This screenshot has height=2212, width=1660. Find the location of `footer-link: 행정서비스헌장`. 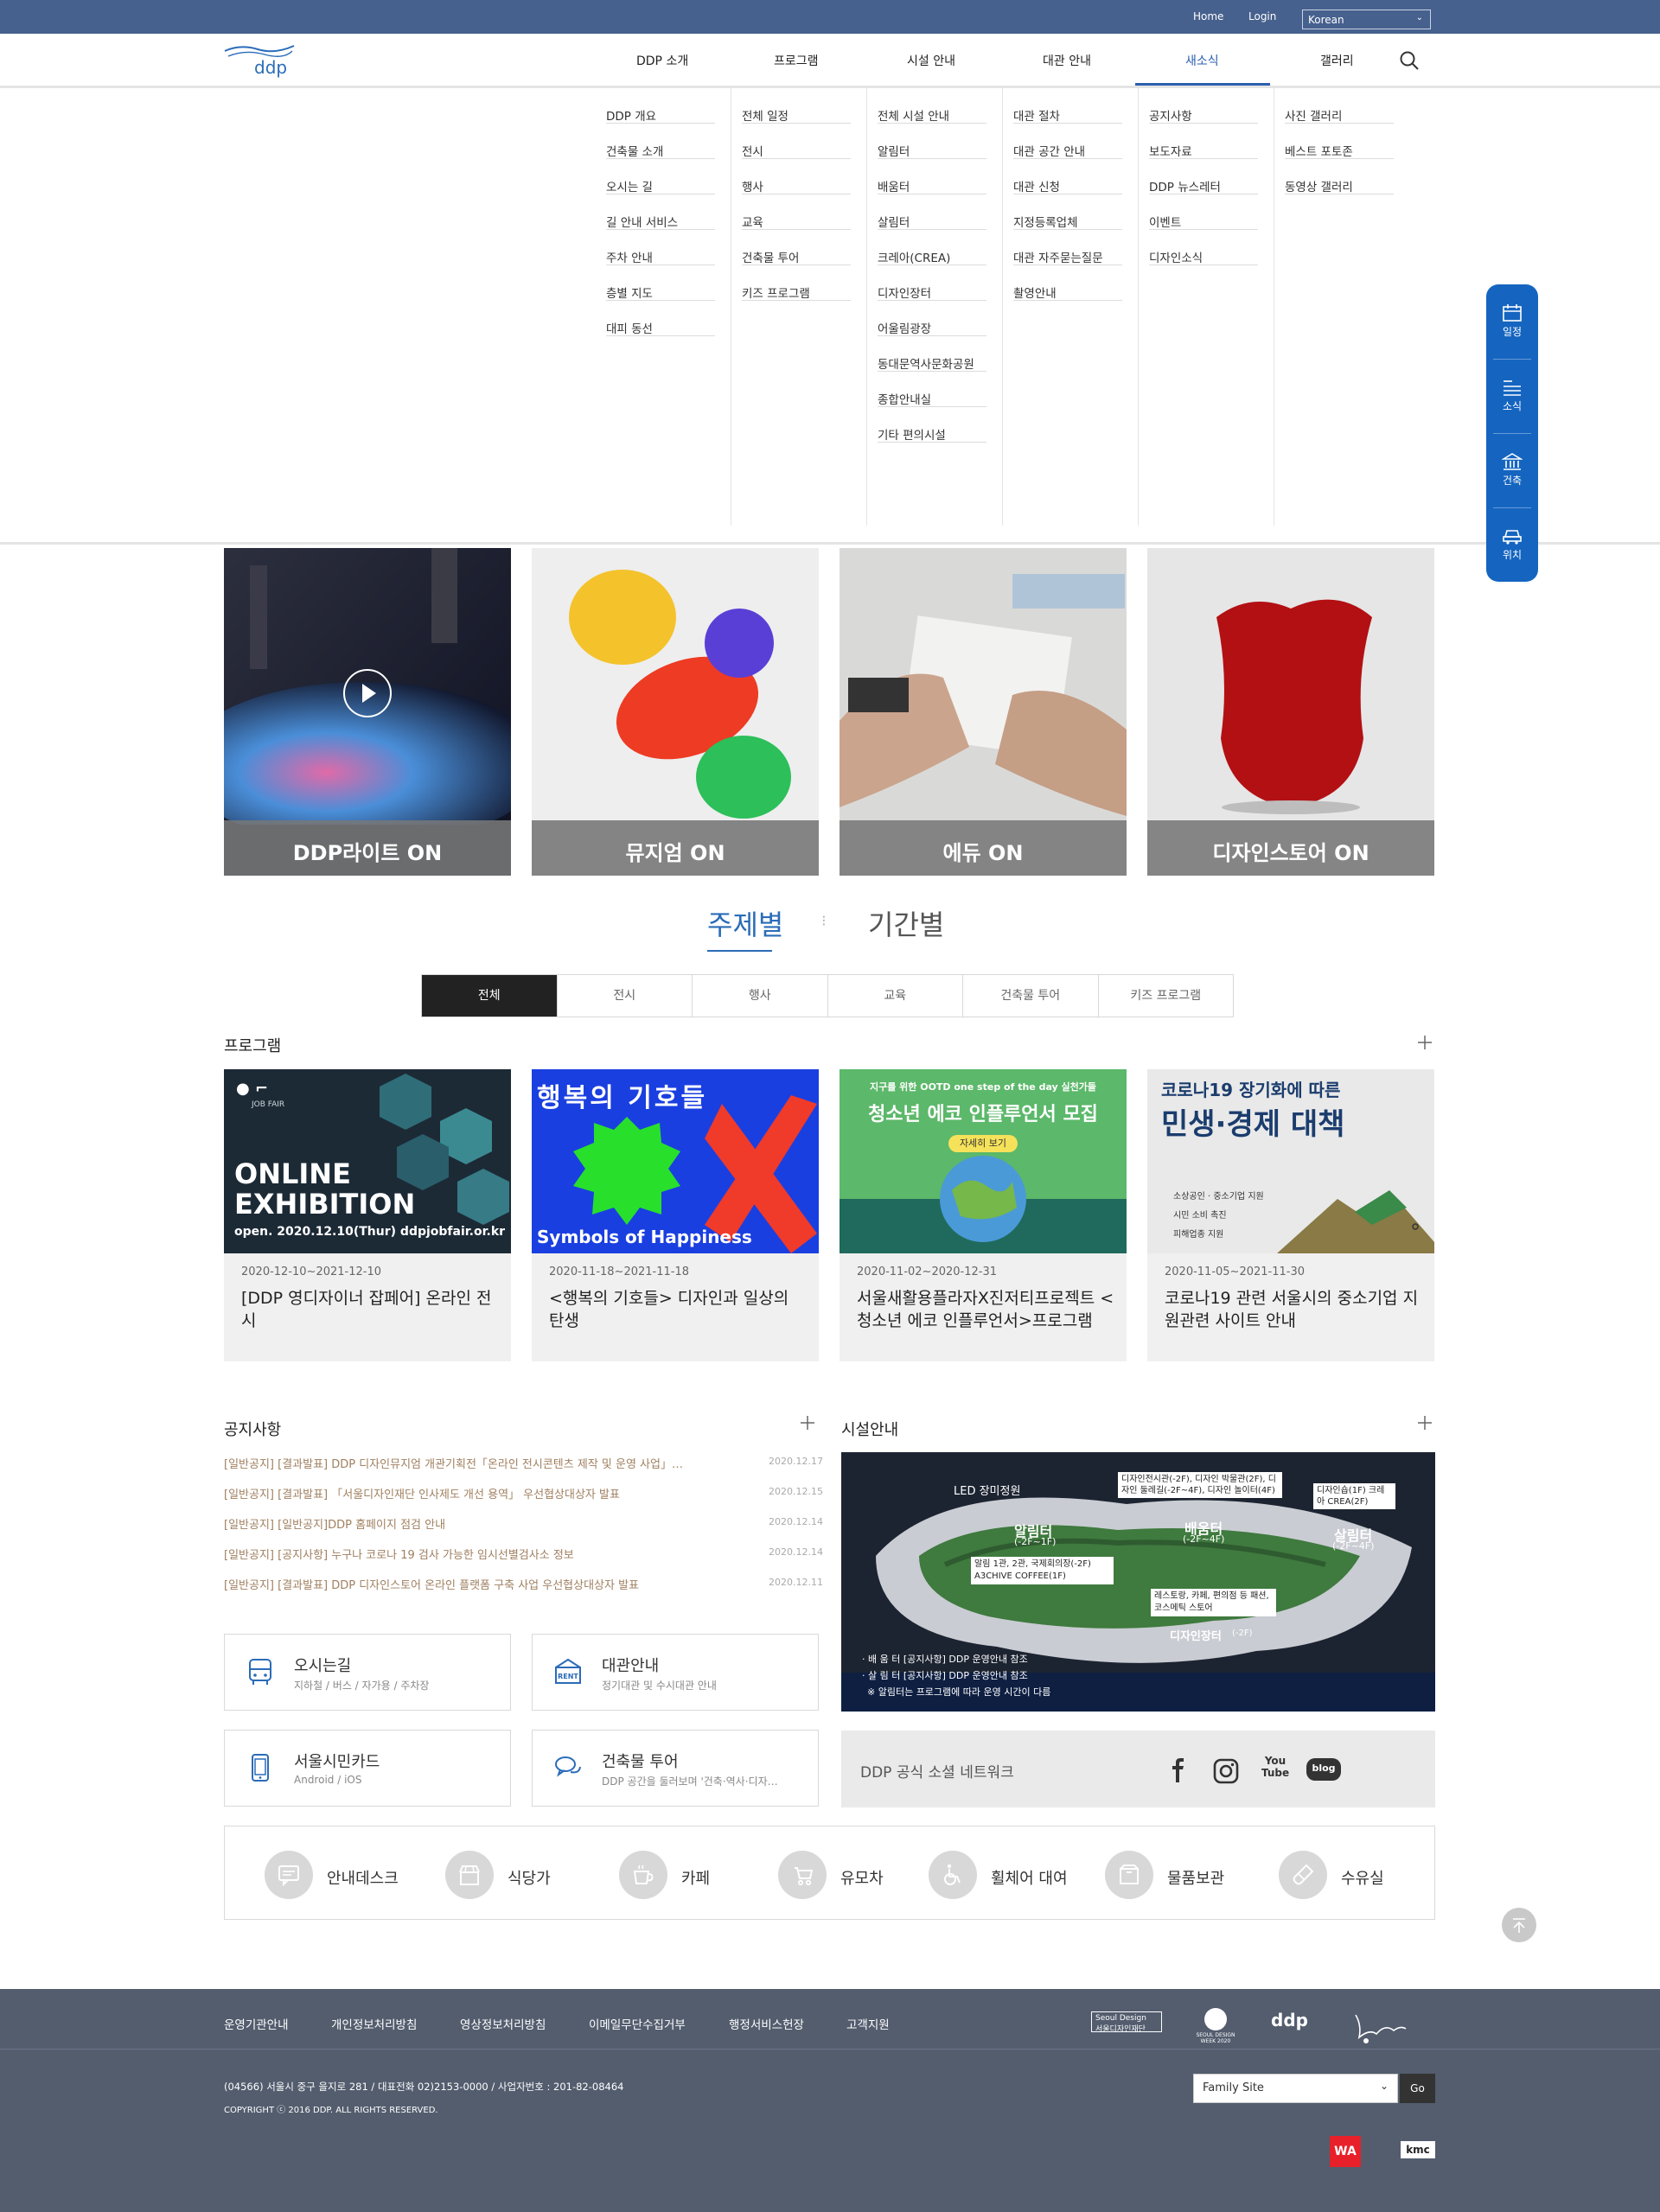

footer-link: 행정서비스헌장 is located at coordinates (766, 2023).